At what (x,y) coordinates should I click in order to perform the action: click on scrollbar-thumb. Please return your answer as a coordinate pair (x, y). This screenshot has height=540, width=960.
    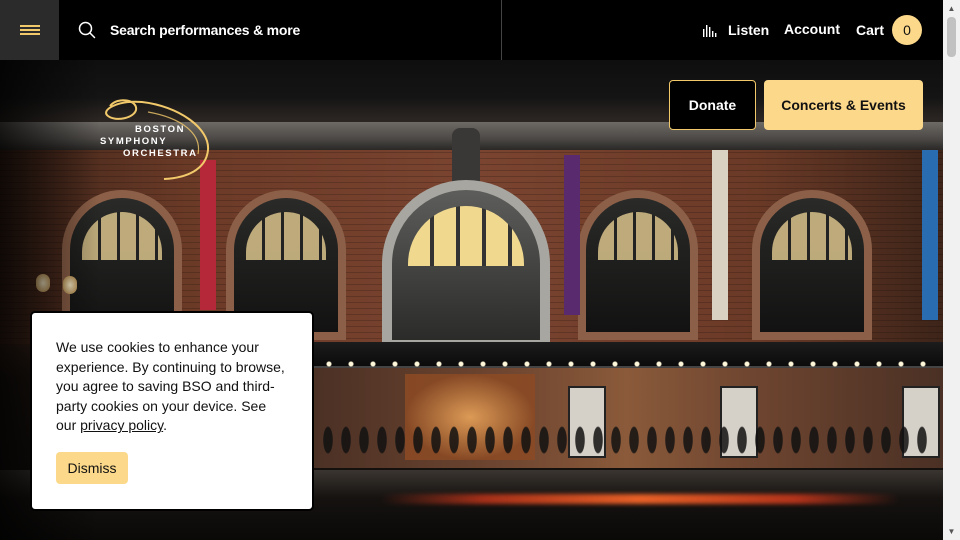
    Looking at the image, I should click on (951, 37).